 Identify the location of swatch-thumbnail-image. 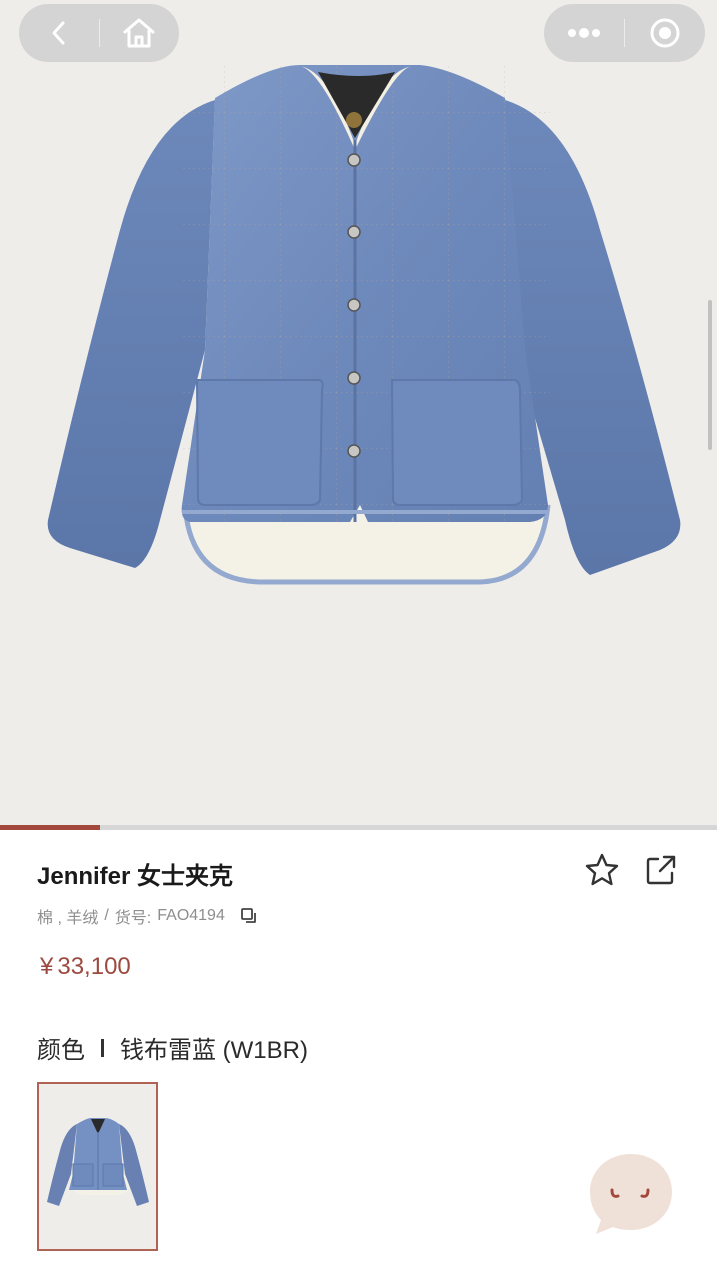
(97, 1166).